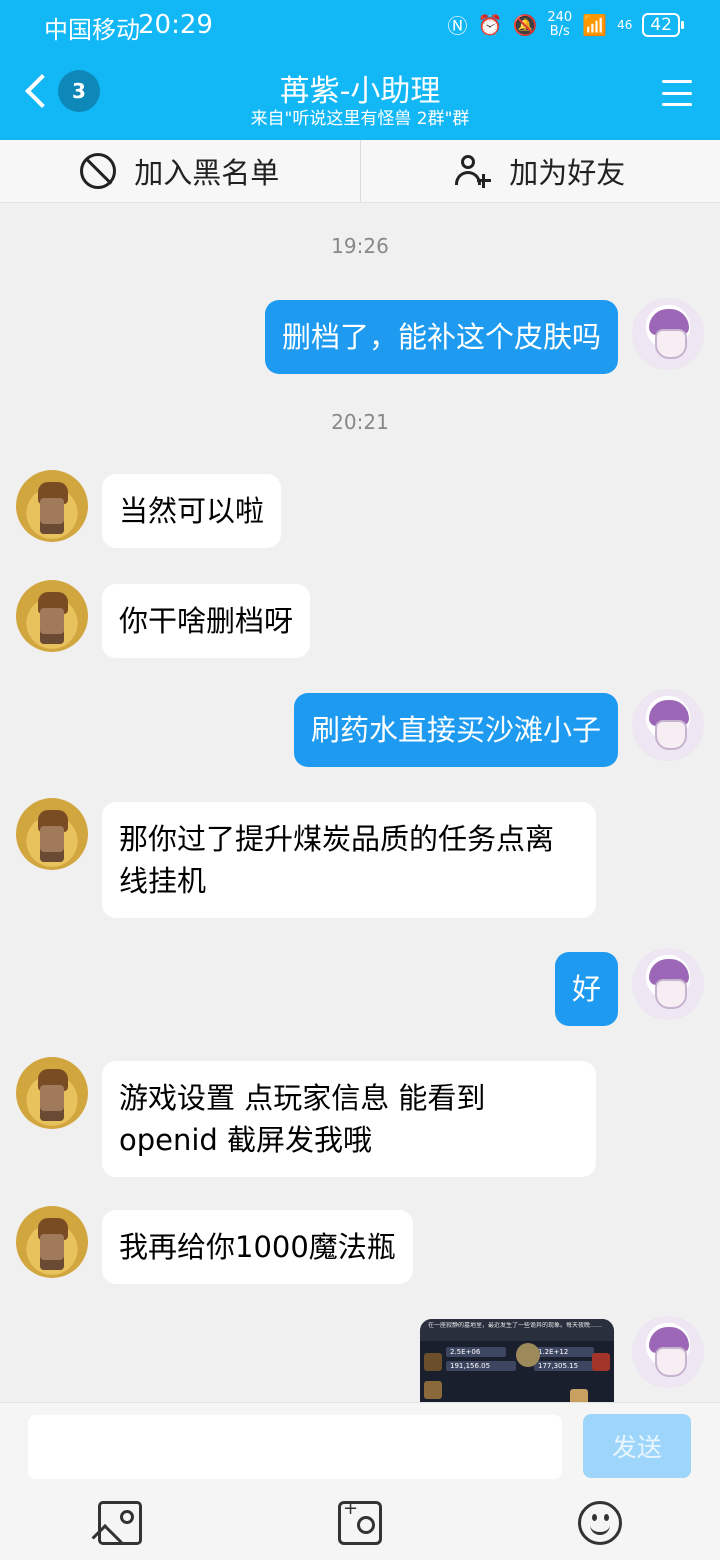 The width and height of the screenshot is (720, 1560). What do you see at coordinates (207, 173) in the screenshot?
I see `block-label: 加入黑名单` at bounding box center [207, 173].